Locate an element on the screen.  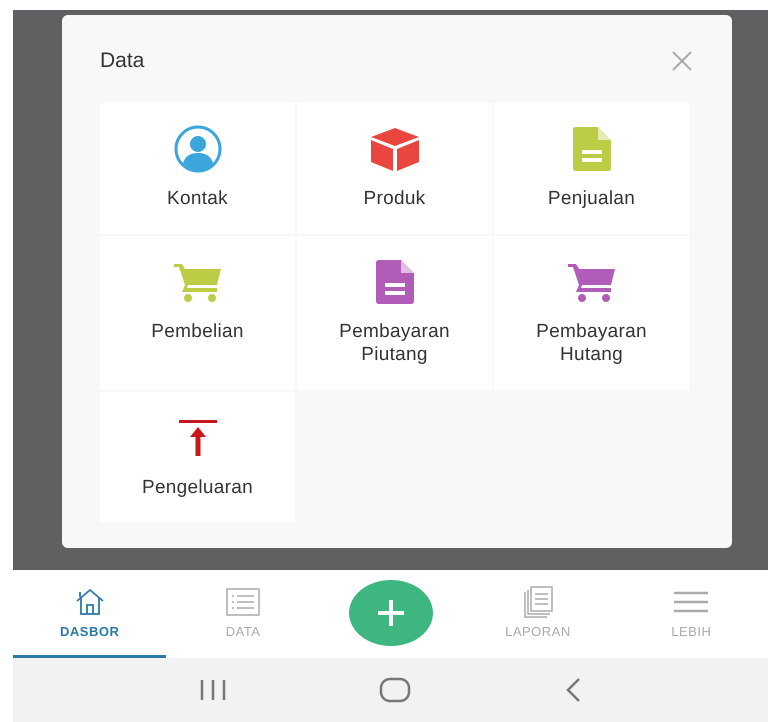
box-icon is located at coordinates (394, 149).